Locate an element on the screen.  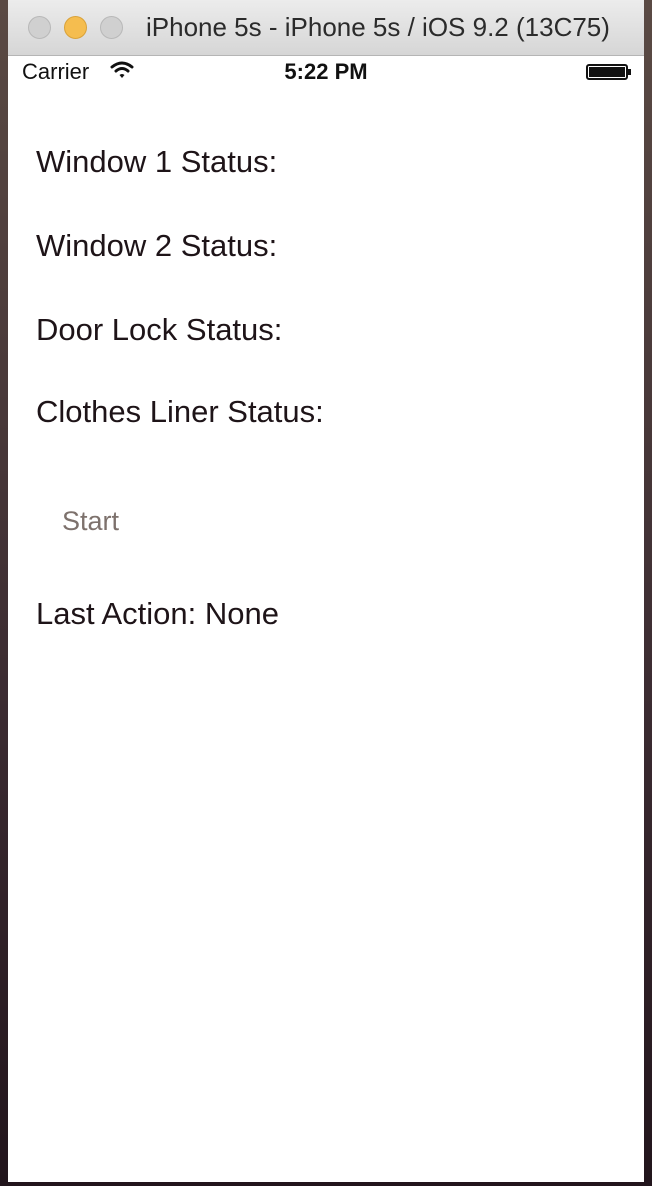
zoom-button is located at coordinates (111, 27).